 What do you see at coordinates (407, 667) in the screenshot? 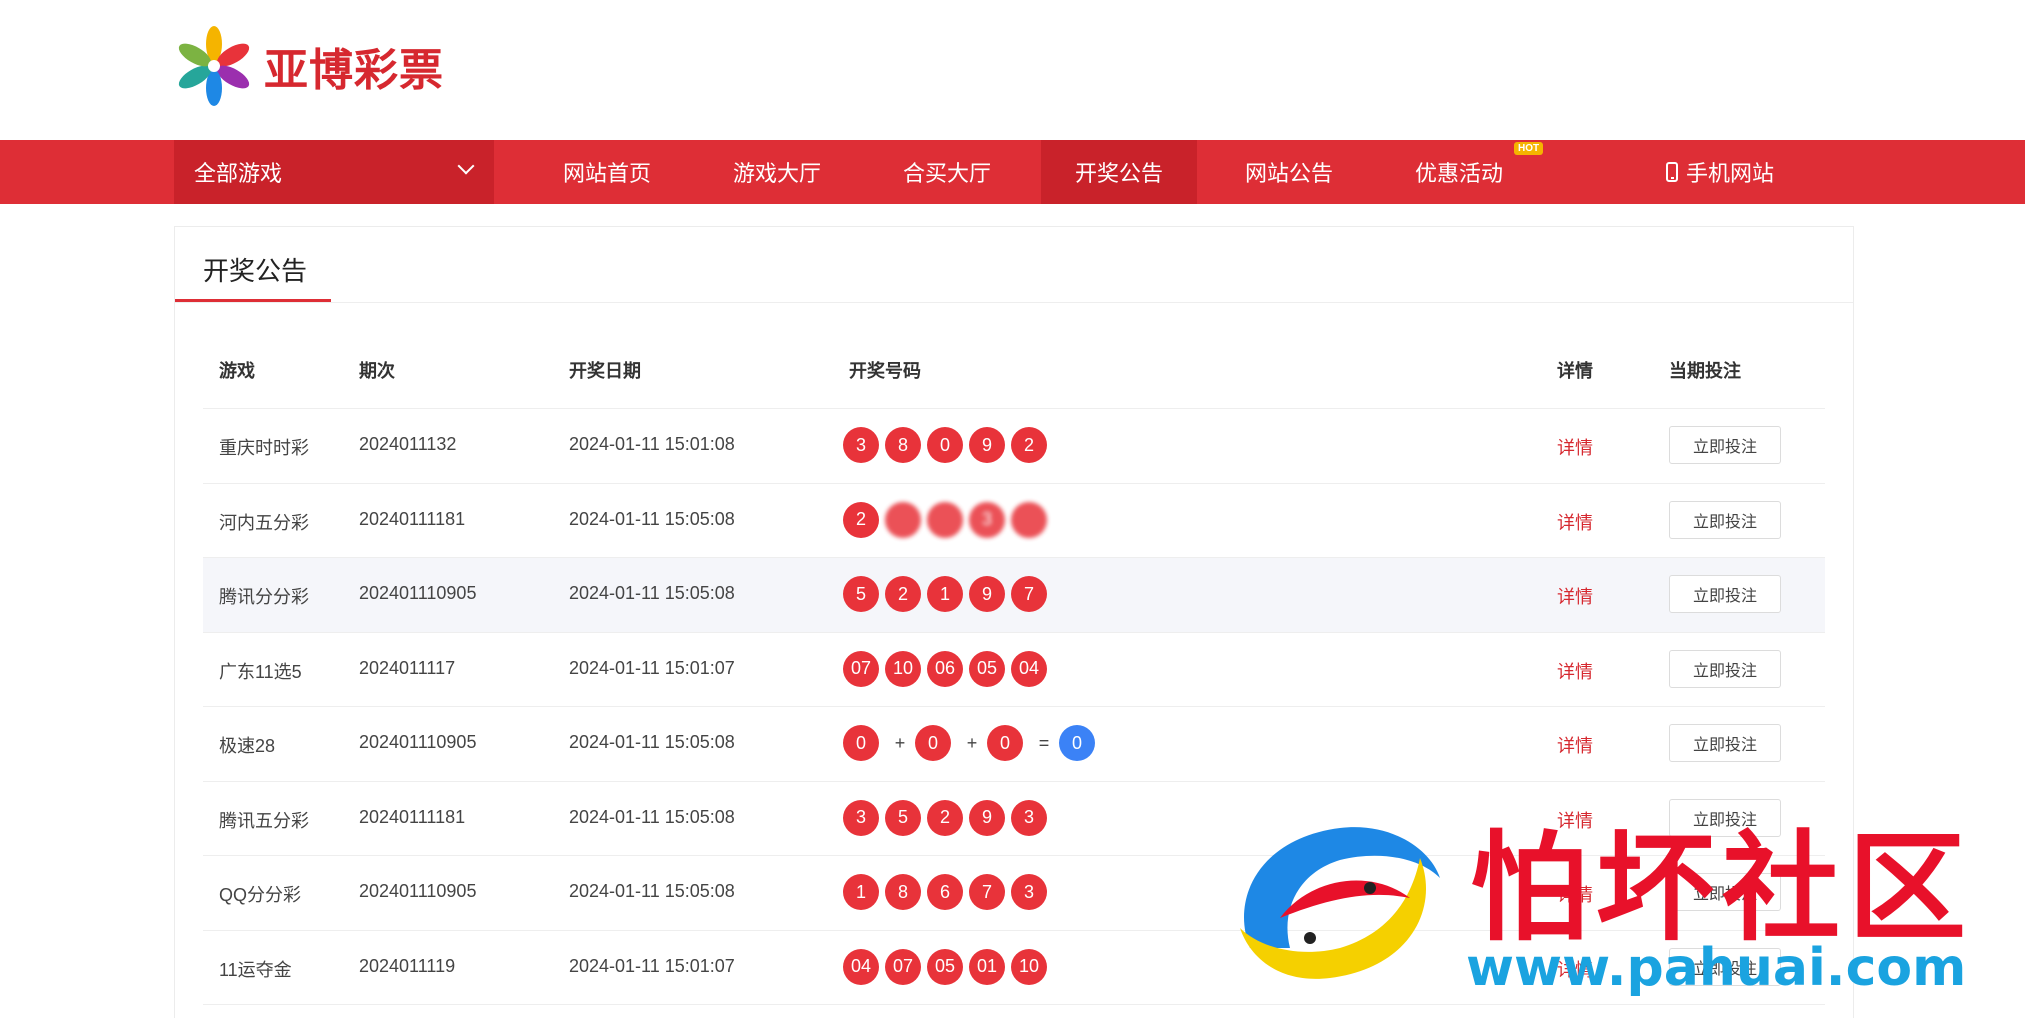
I see `period: 2024011117` at bounding box center [407, 667].